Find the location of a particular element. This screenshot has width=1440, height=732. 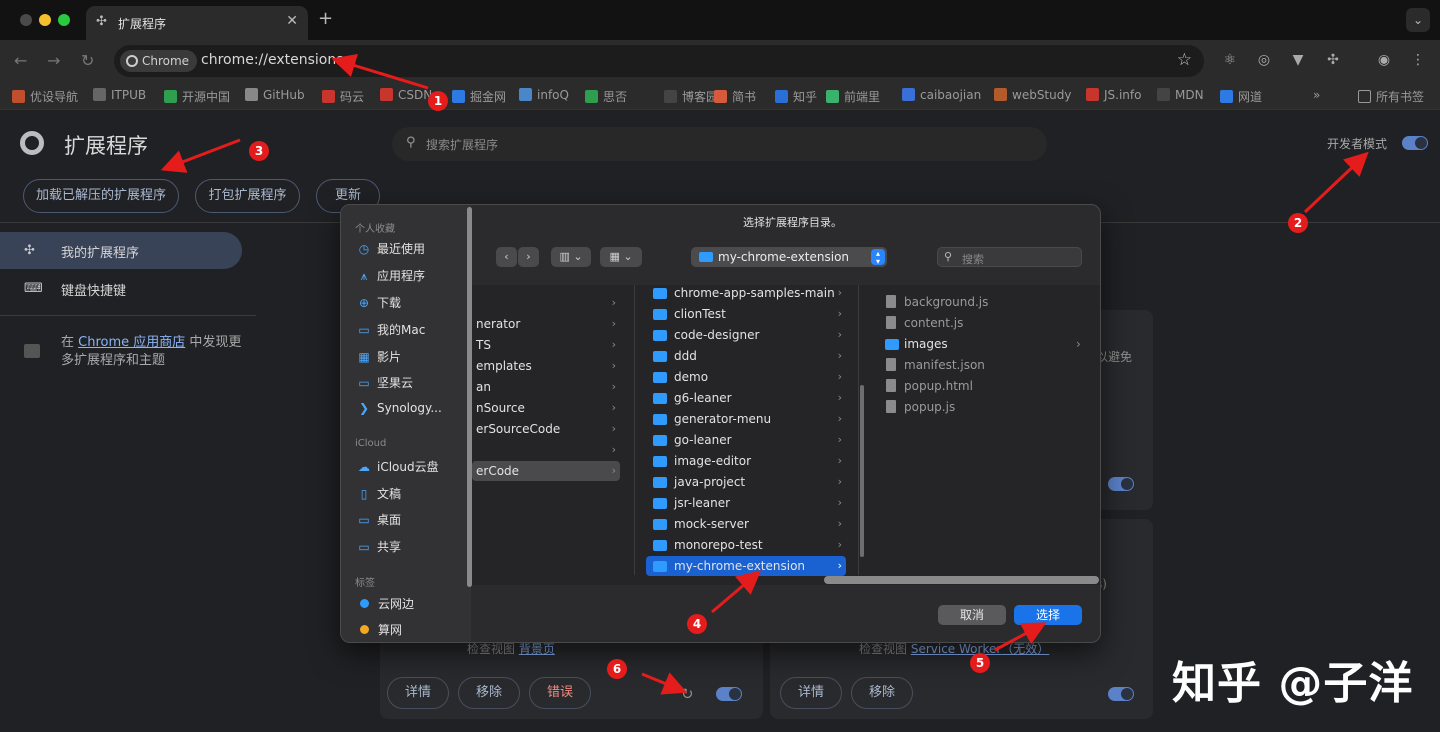

annotation-badge-1: 1 is located at coordinates (438, 101).